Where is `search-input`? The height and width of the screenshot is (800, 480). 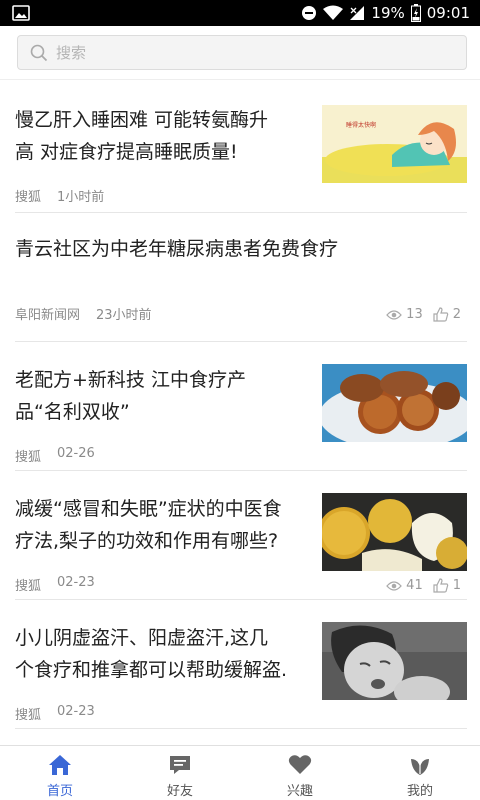
search-input is located at coordinates (246, 52).